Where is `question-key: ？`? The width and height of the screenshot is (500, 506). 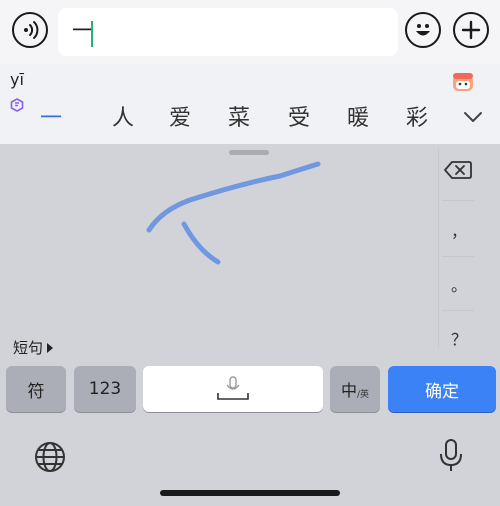 question-key: ？ is located at coordinates (459, 338).